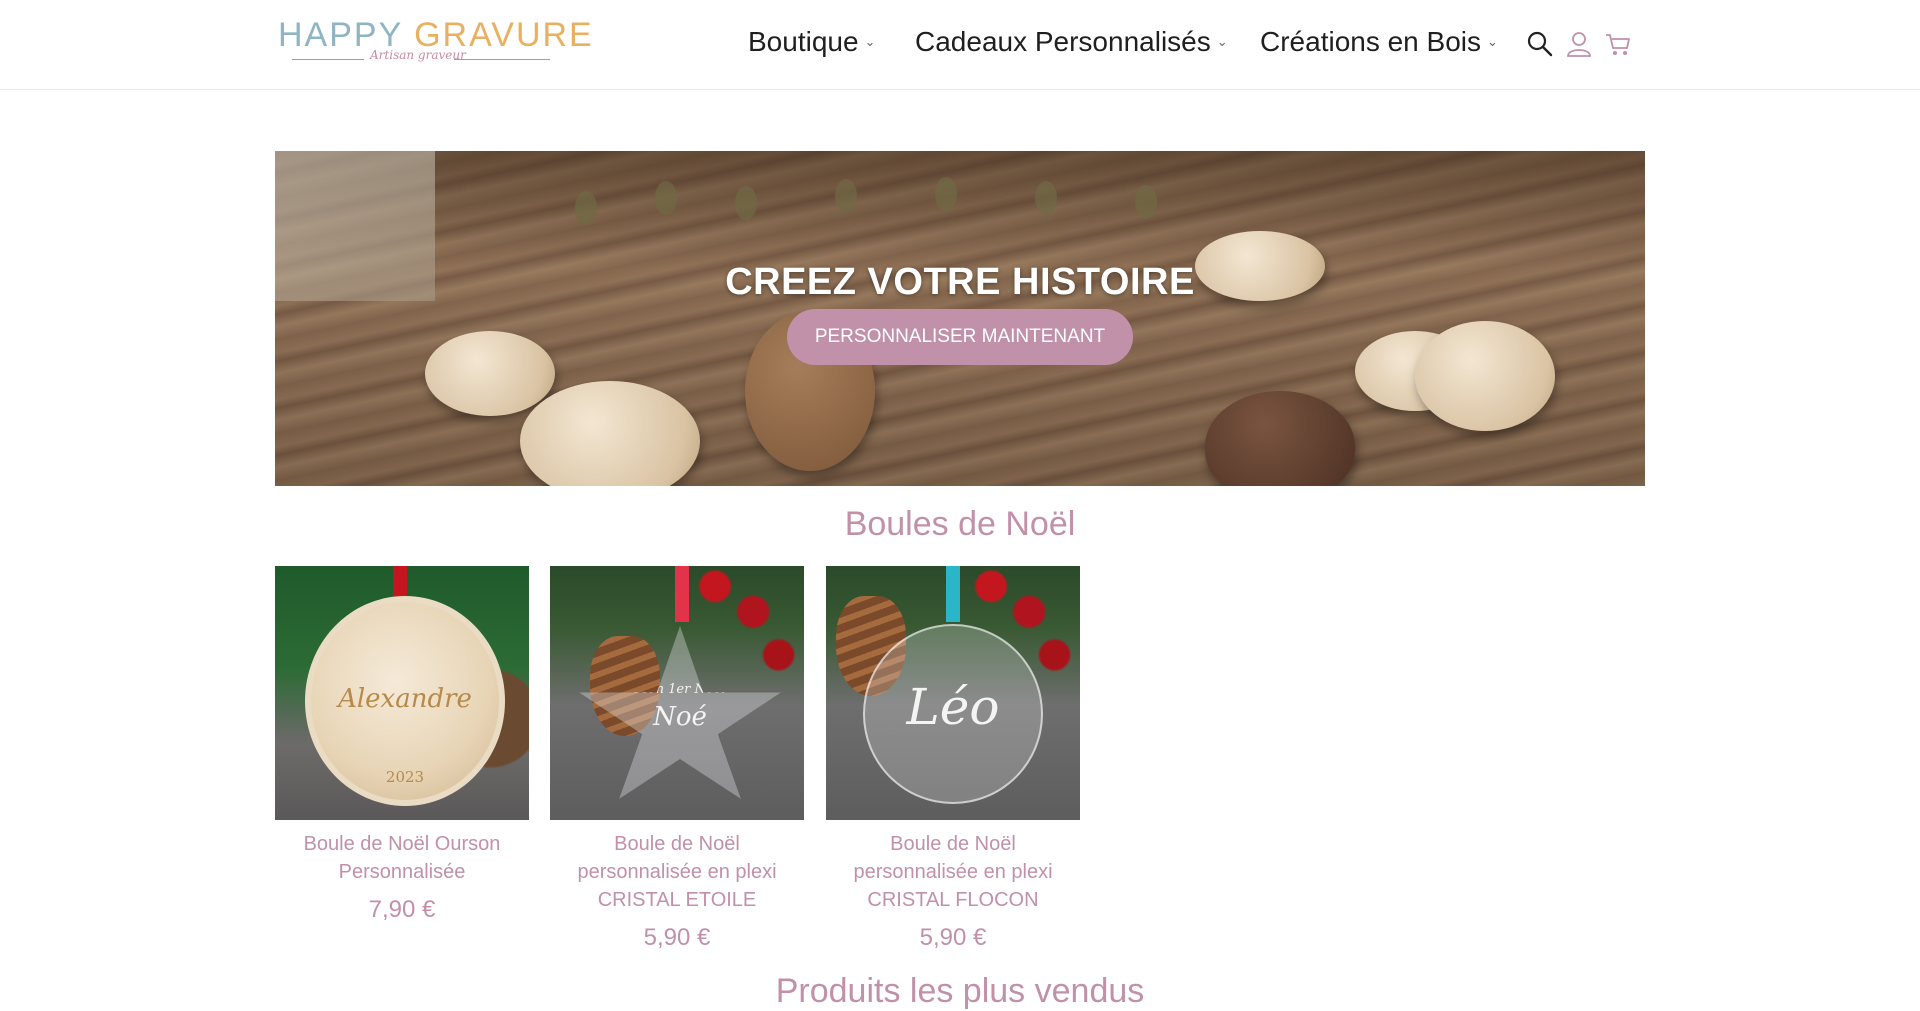 The image size is (1920, 1011). Describe the element at coordinates (1280, 438) in the screenshot. I see `hero-heart-keychain` at that location.